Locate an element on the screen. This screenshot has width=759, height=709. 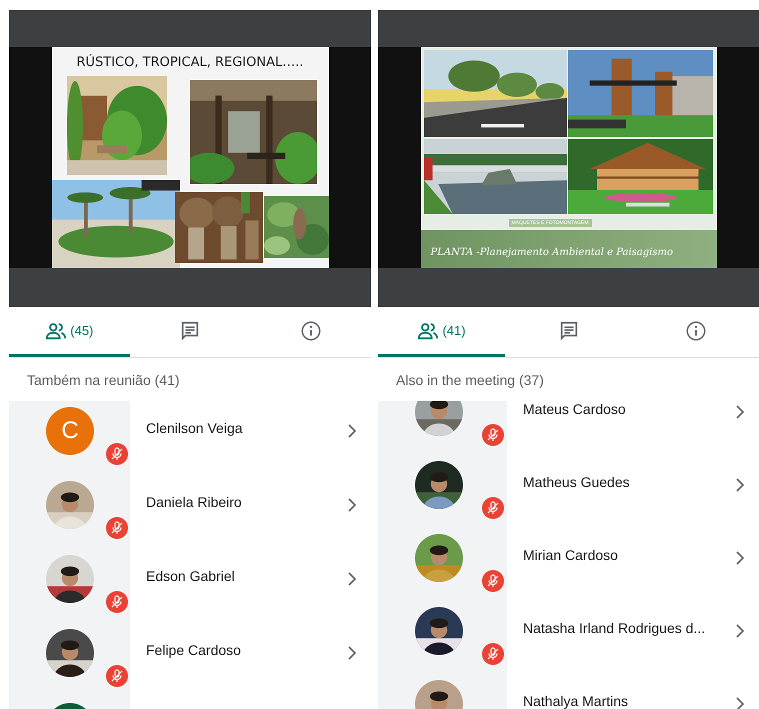
participant-name: Mateus Cardoso is located at coordinates (575, 409).